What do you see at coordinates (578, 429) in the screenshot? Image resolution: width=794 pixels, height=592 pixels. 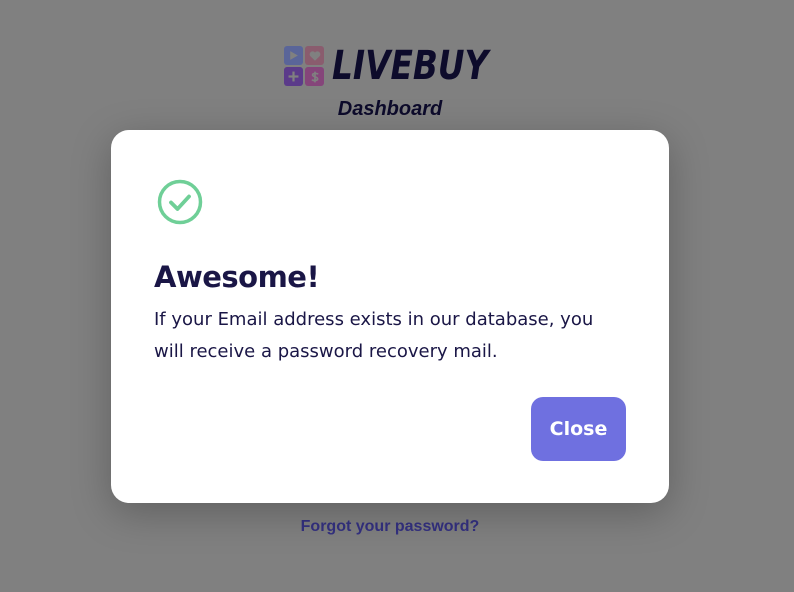 I see `close-button: Close` at bounding box center [578, 429].